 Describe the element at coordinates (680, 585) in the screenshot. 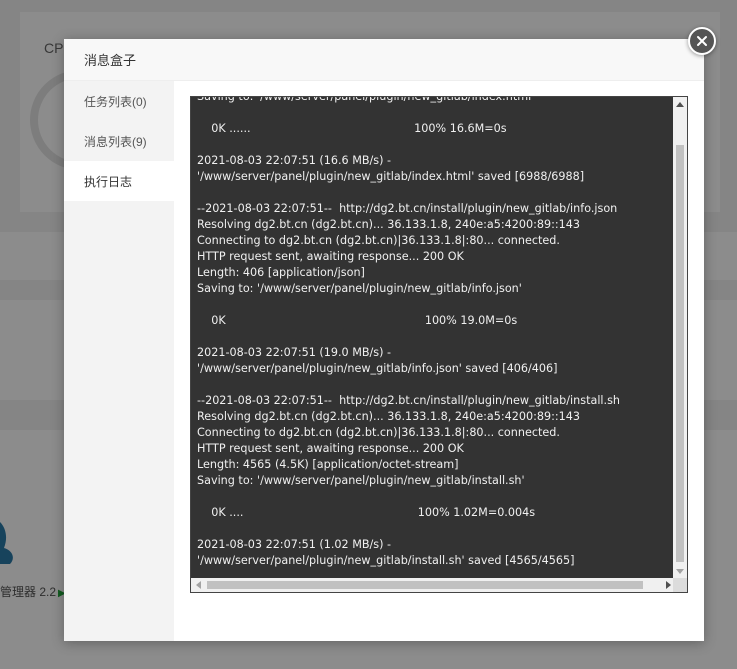

I see `scrollbar-corner` at that location.